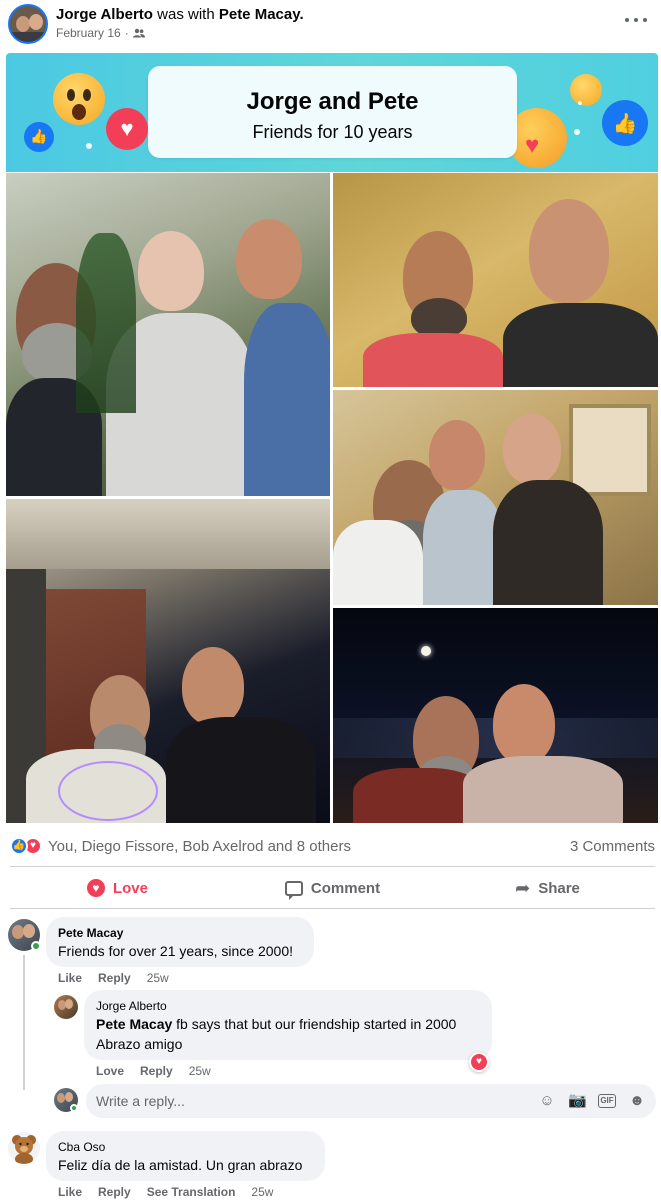 The image size is (661, 1201). Describe the element at coordinates (130, 888) in the screenshot. I see `love-label: Love` at that location.